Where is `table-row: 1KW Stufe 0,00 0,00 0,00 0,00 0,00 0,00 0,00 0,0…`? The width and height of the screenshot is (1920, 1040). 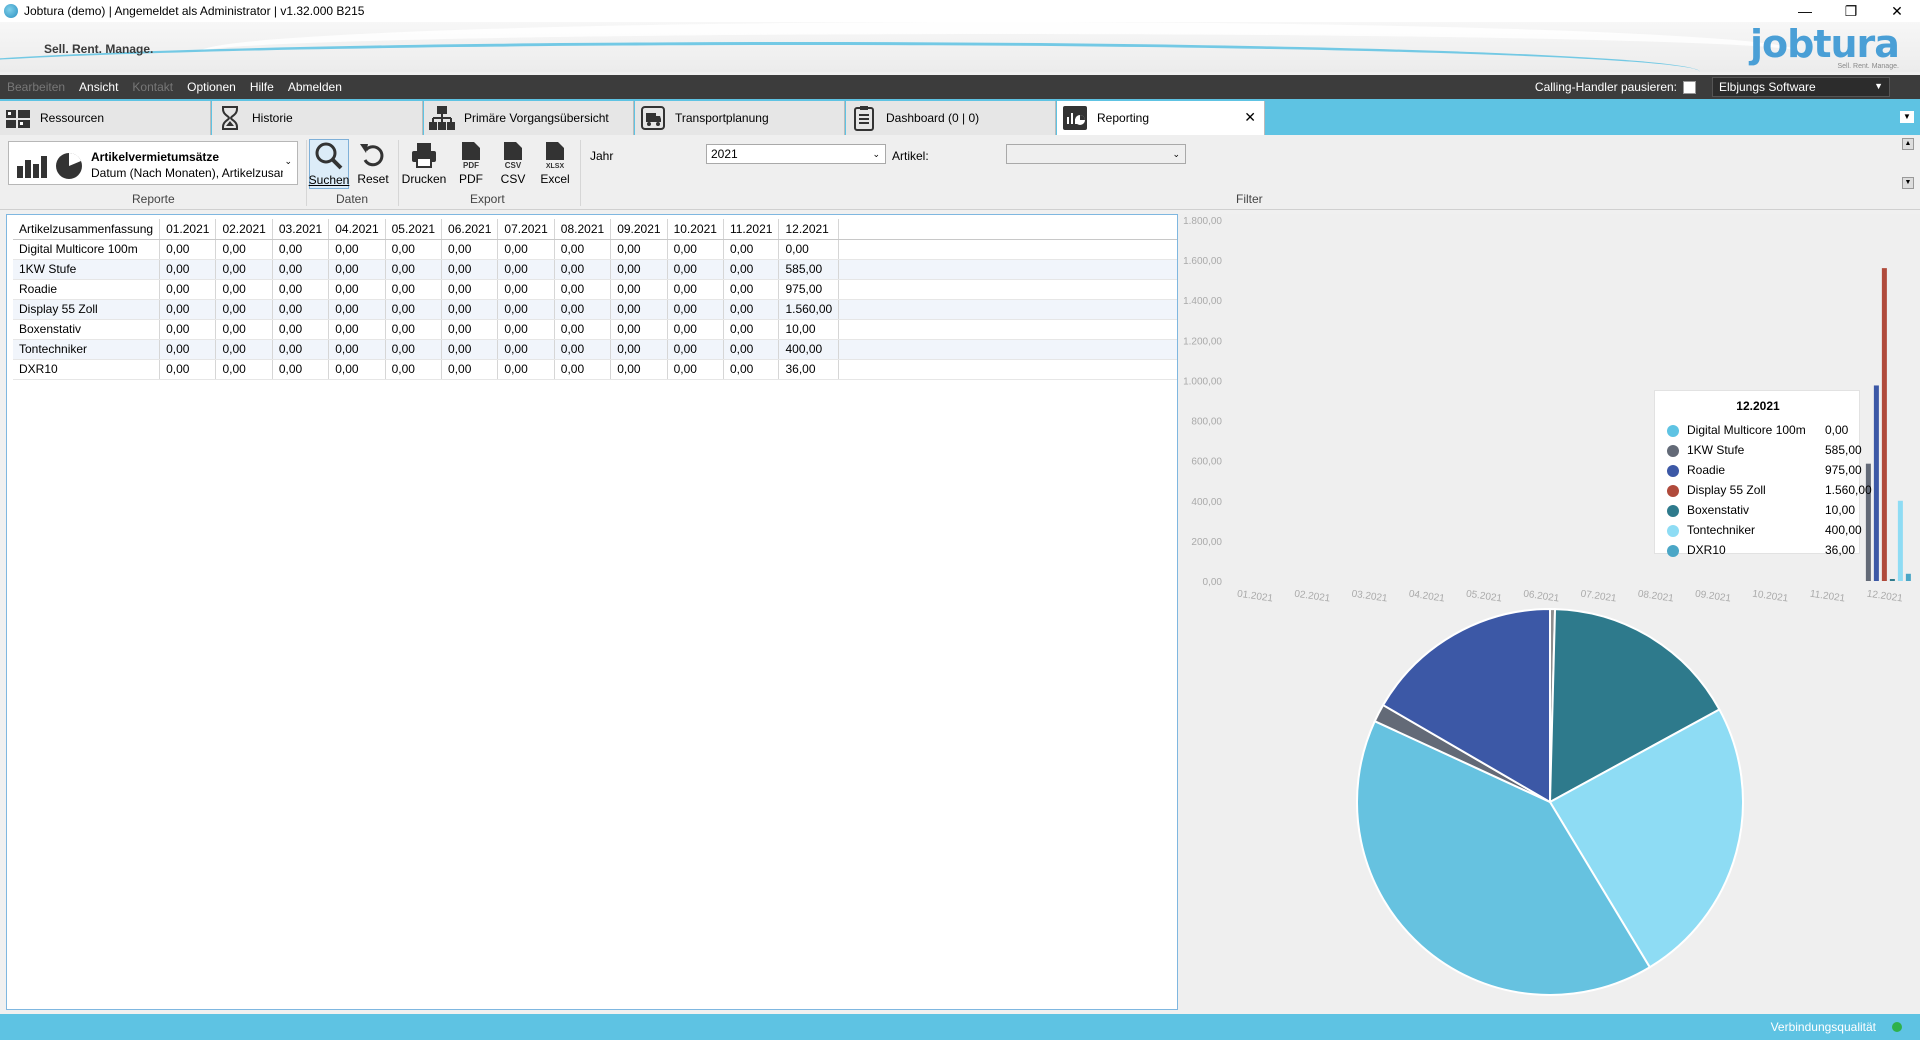
table-row: 1KW Stufe 0,00 0,00 0,00 0,00 0,00 0,00 0,00 0,0… is located at coordinates (595, 269).